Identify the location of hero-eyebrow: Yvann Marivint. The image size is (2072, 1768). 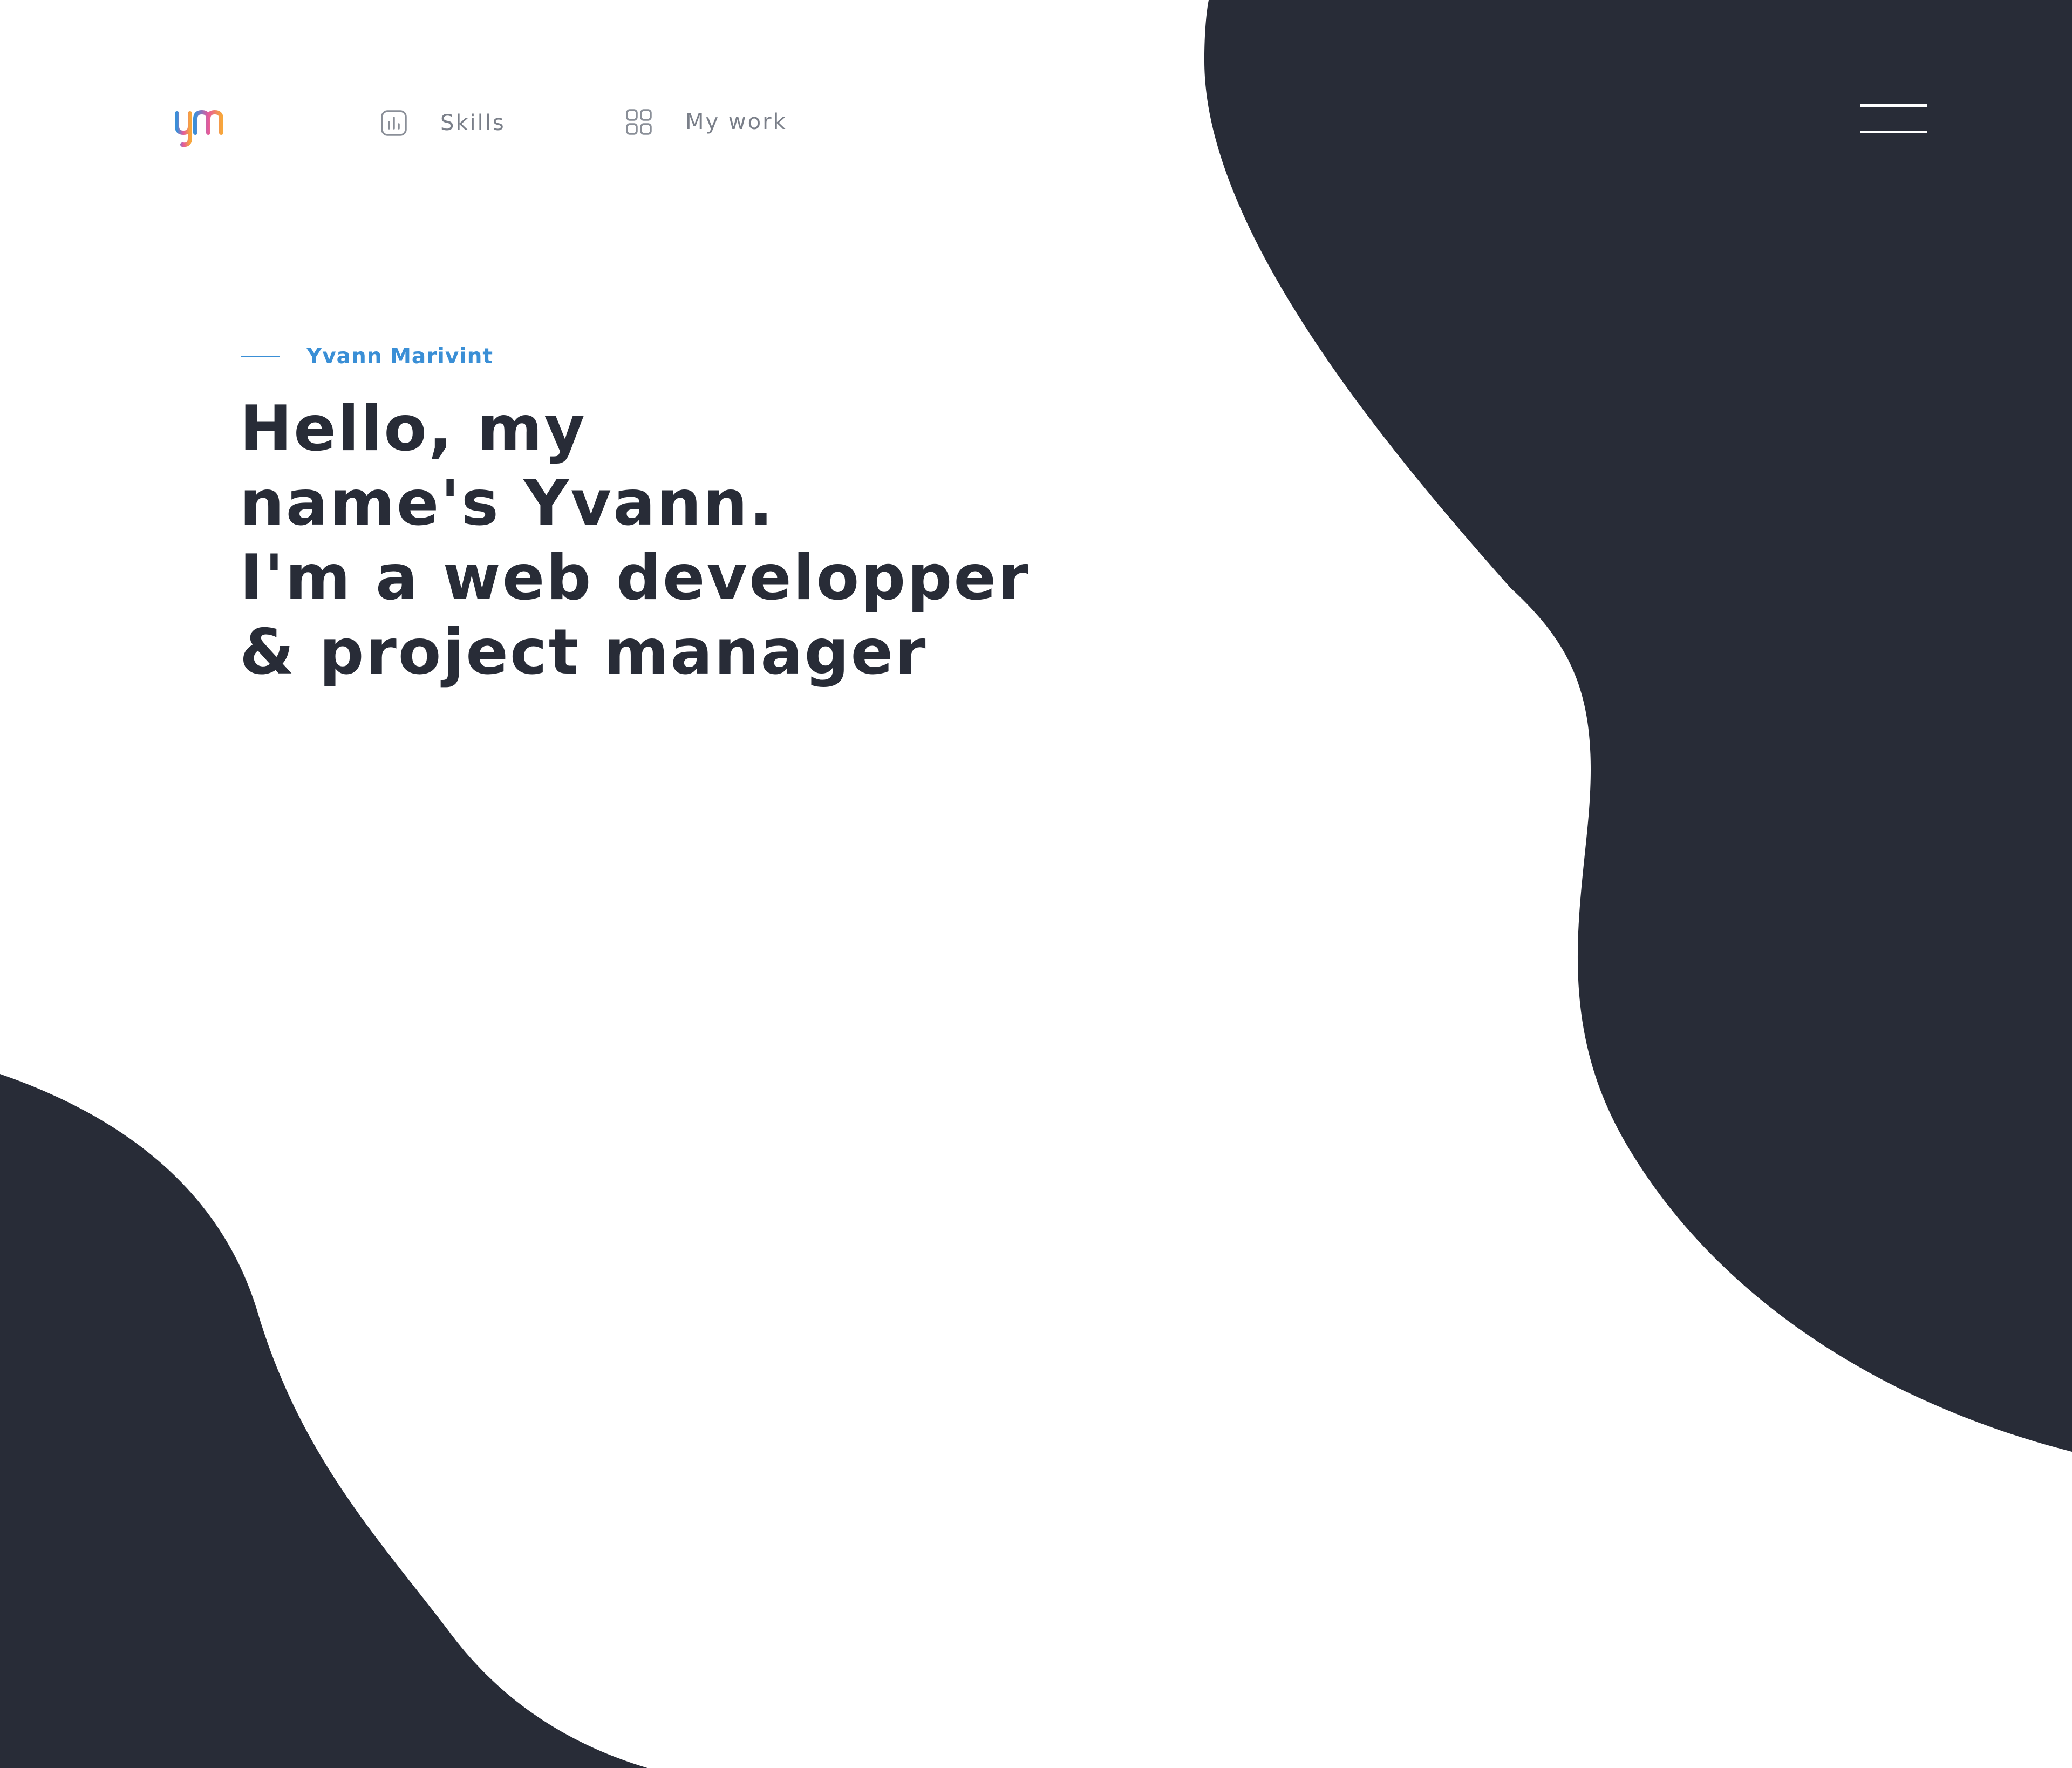
(367, 356).